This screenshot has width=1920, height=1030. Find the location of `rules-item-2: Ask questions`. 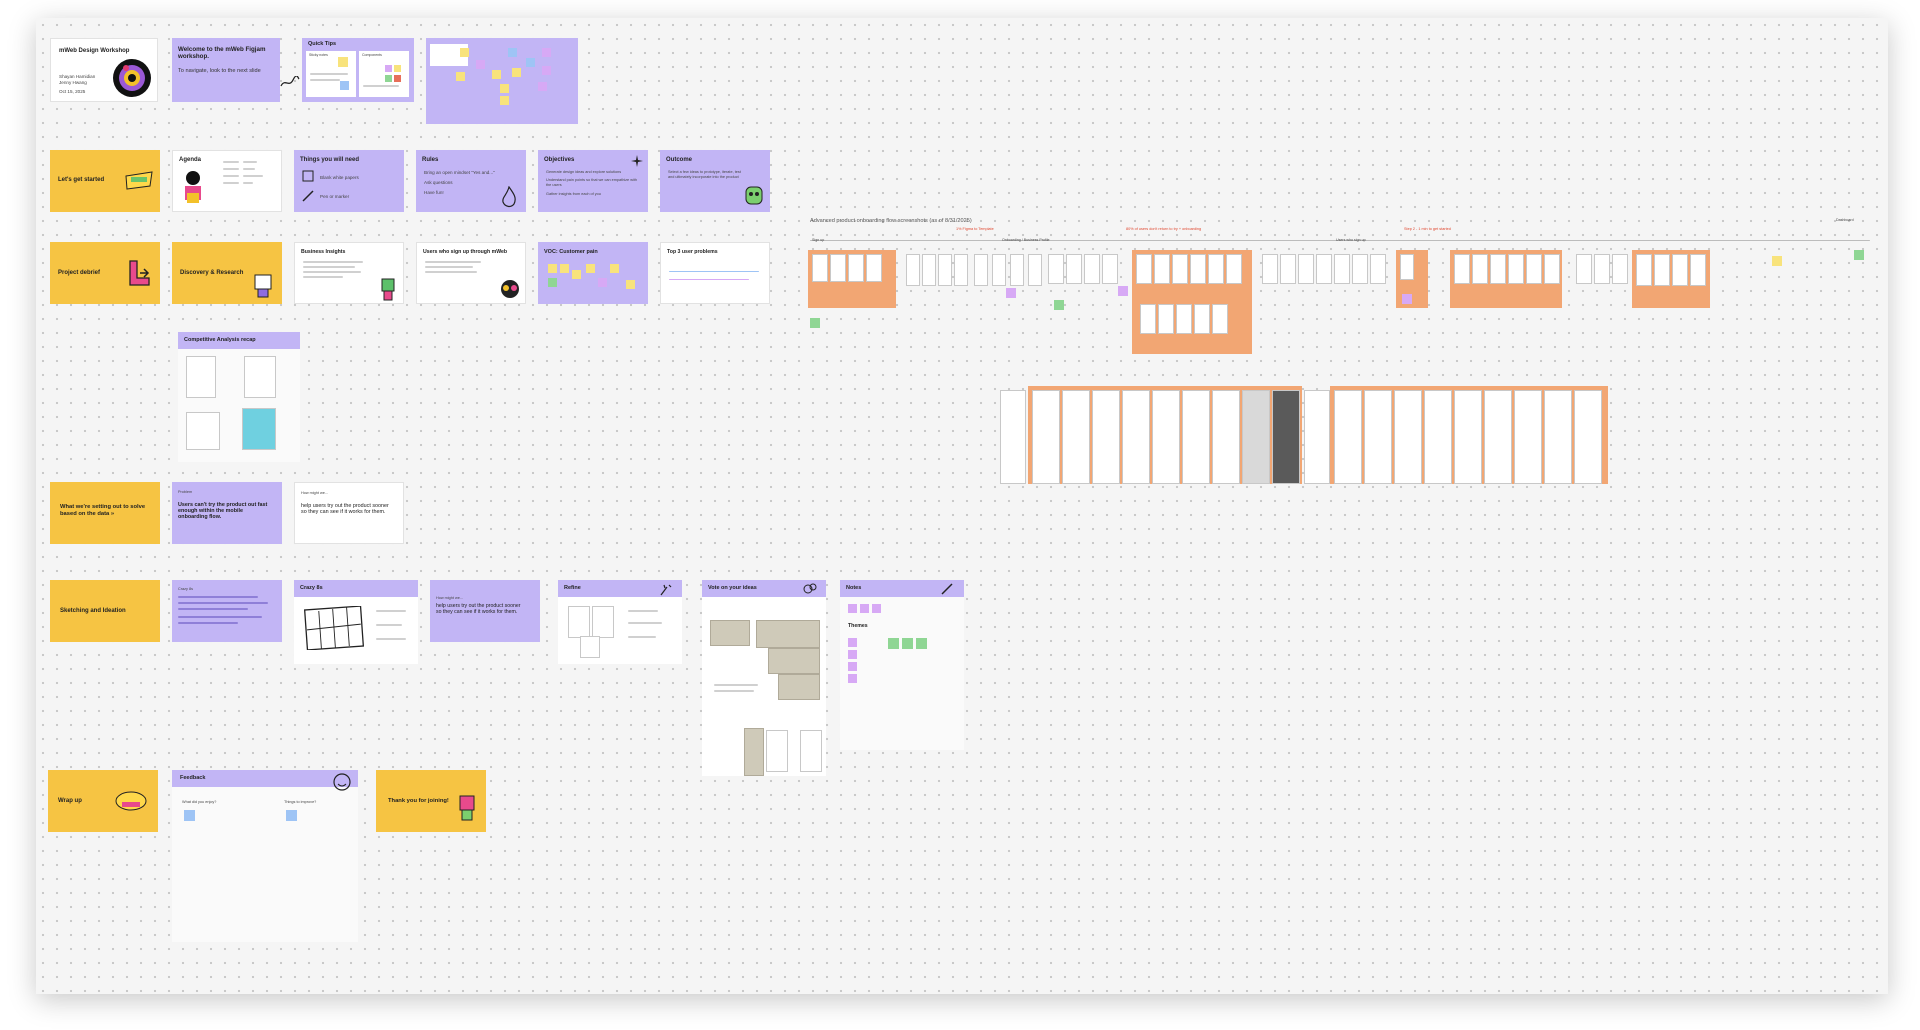

rules-item-2: Ask questions is located at coordinates (438, 182).